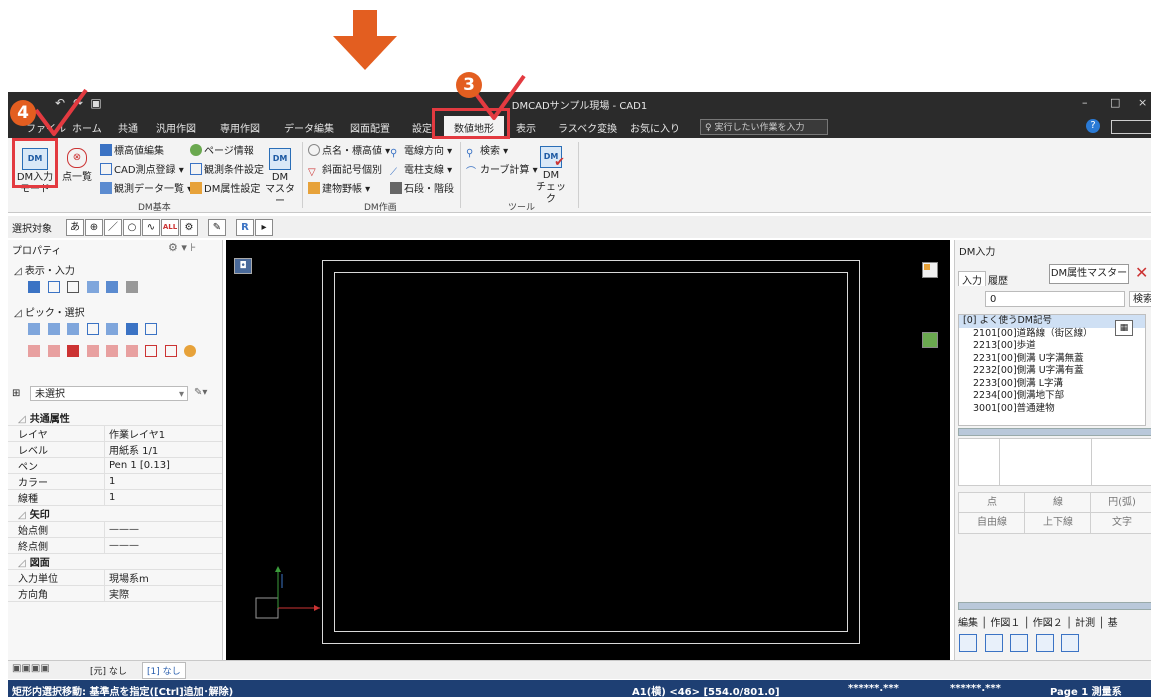  What do you see at coordinates (151, 227) in the screenshot?
I see `select-curve-button: ∿` at bounding box center [151, 227].